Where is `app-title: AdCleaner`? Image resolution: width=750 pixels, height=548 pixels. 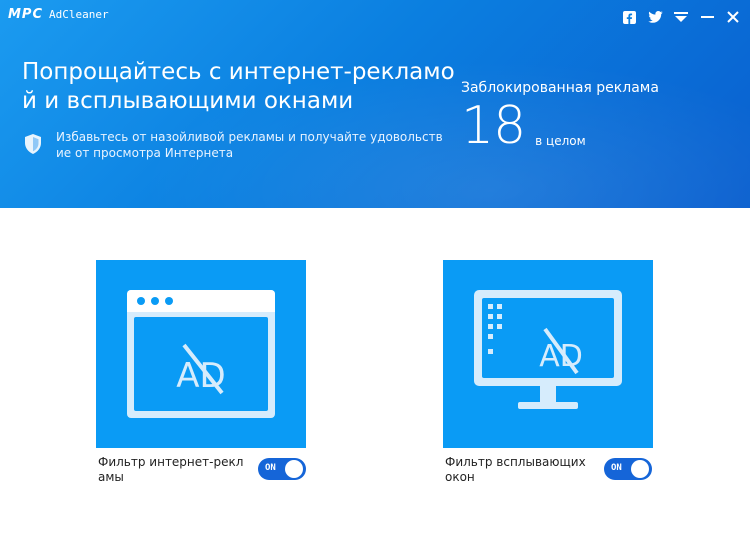
app-title: AdCleaner is located at coordinates (79, 14).